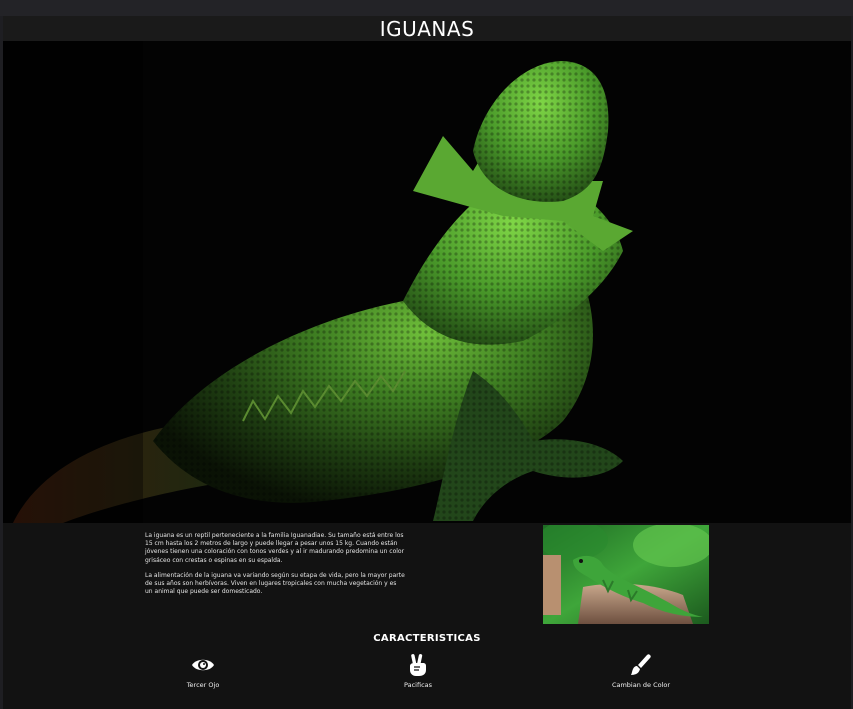 The width and height of the screenshot is (853, 709). I want to click on page-title: IGUANAS, so click(427, 29).